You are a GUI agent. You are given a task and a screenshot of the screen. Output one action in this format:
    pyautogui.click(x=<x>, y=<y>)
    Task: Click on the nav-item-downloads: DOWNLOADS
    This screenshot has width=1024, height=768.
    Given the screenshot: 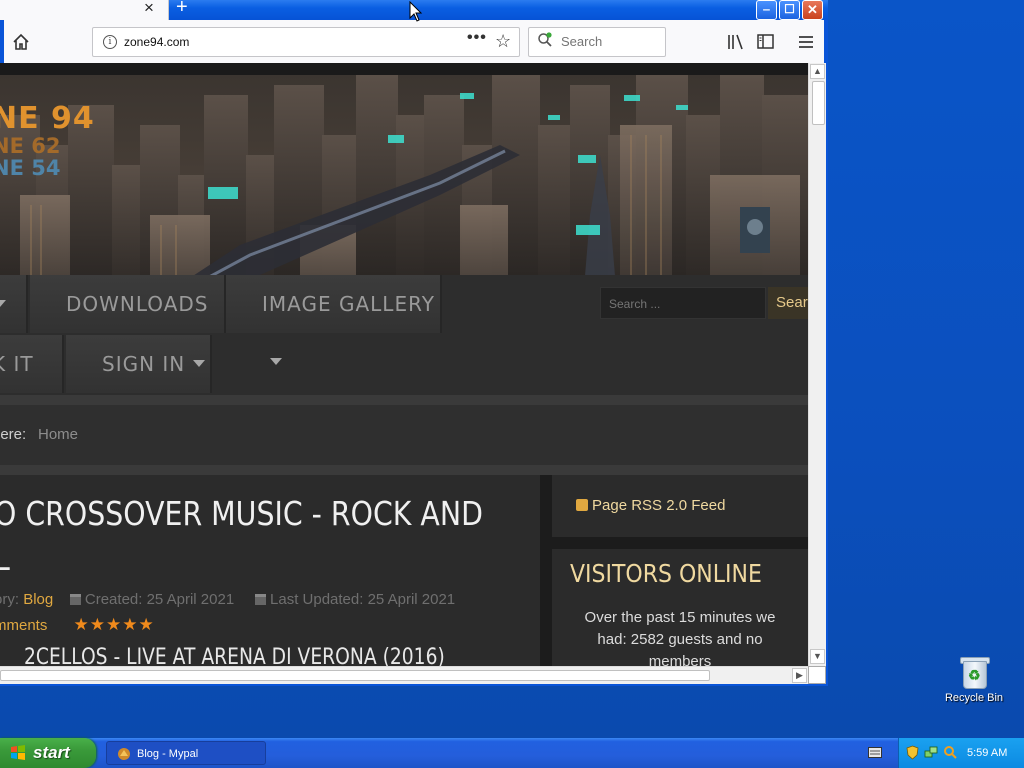 What is the action you would take?
    pyautogui.click(x=128, y=320)
    